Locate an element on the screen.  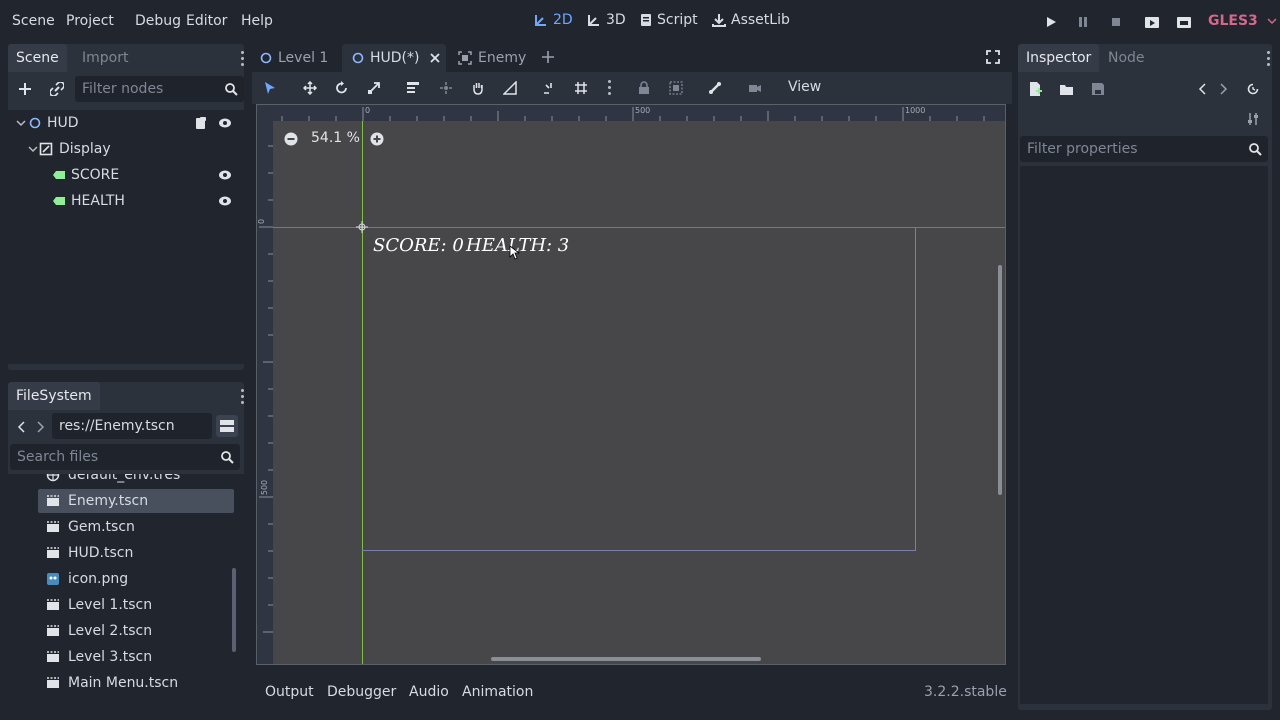
tab-debugger: Debugger is located at coordinates (361, 692).